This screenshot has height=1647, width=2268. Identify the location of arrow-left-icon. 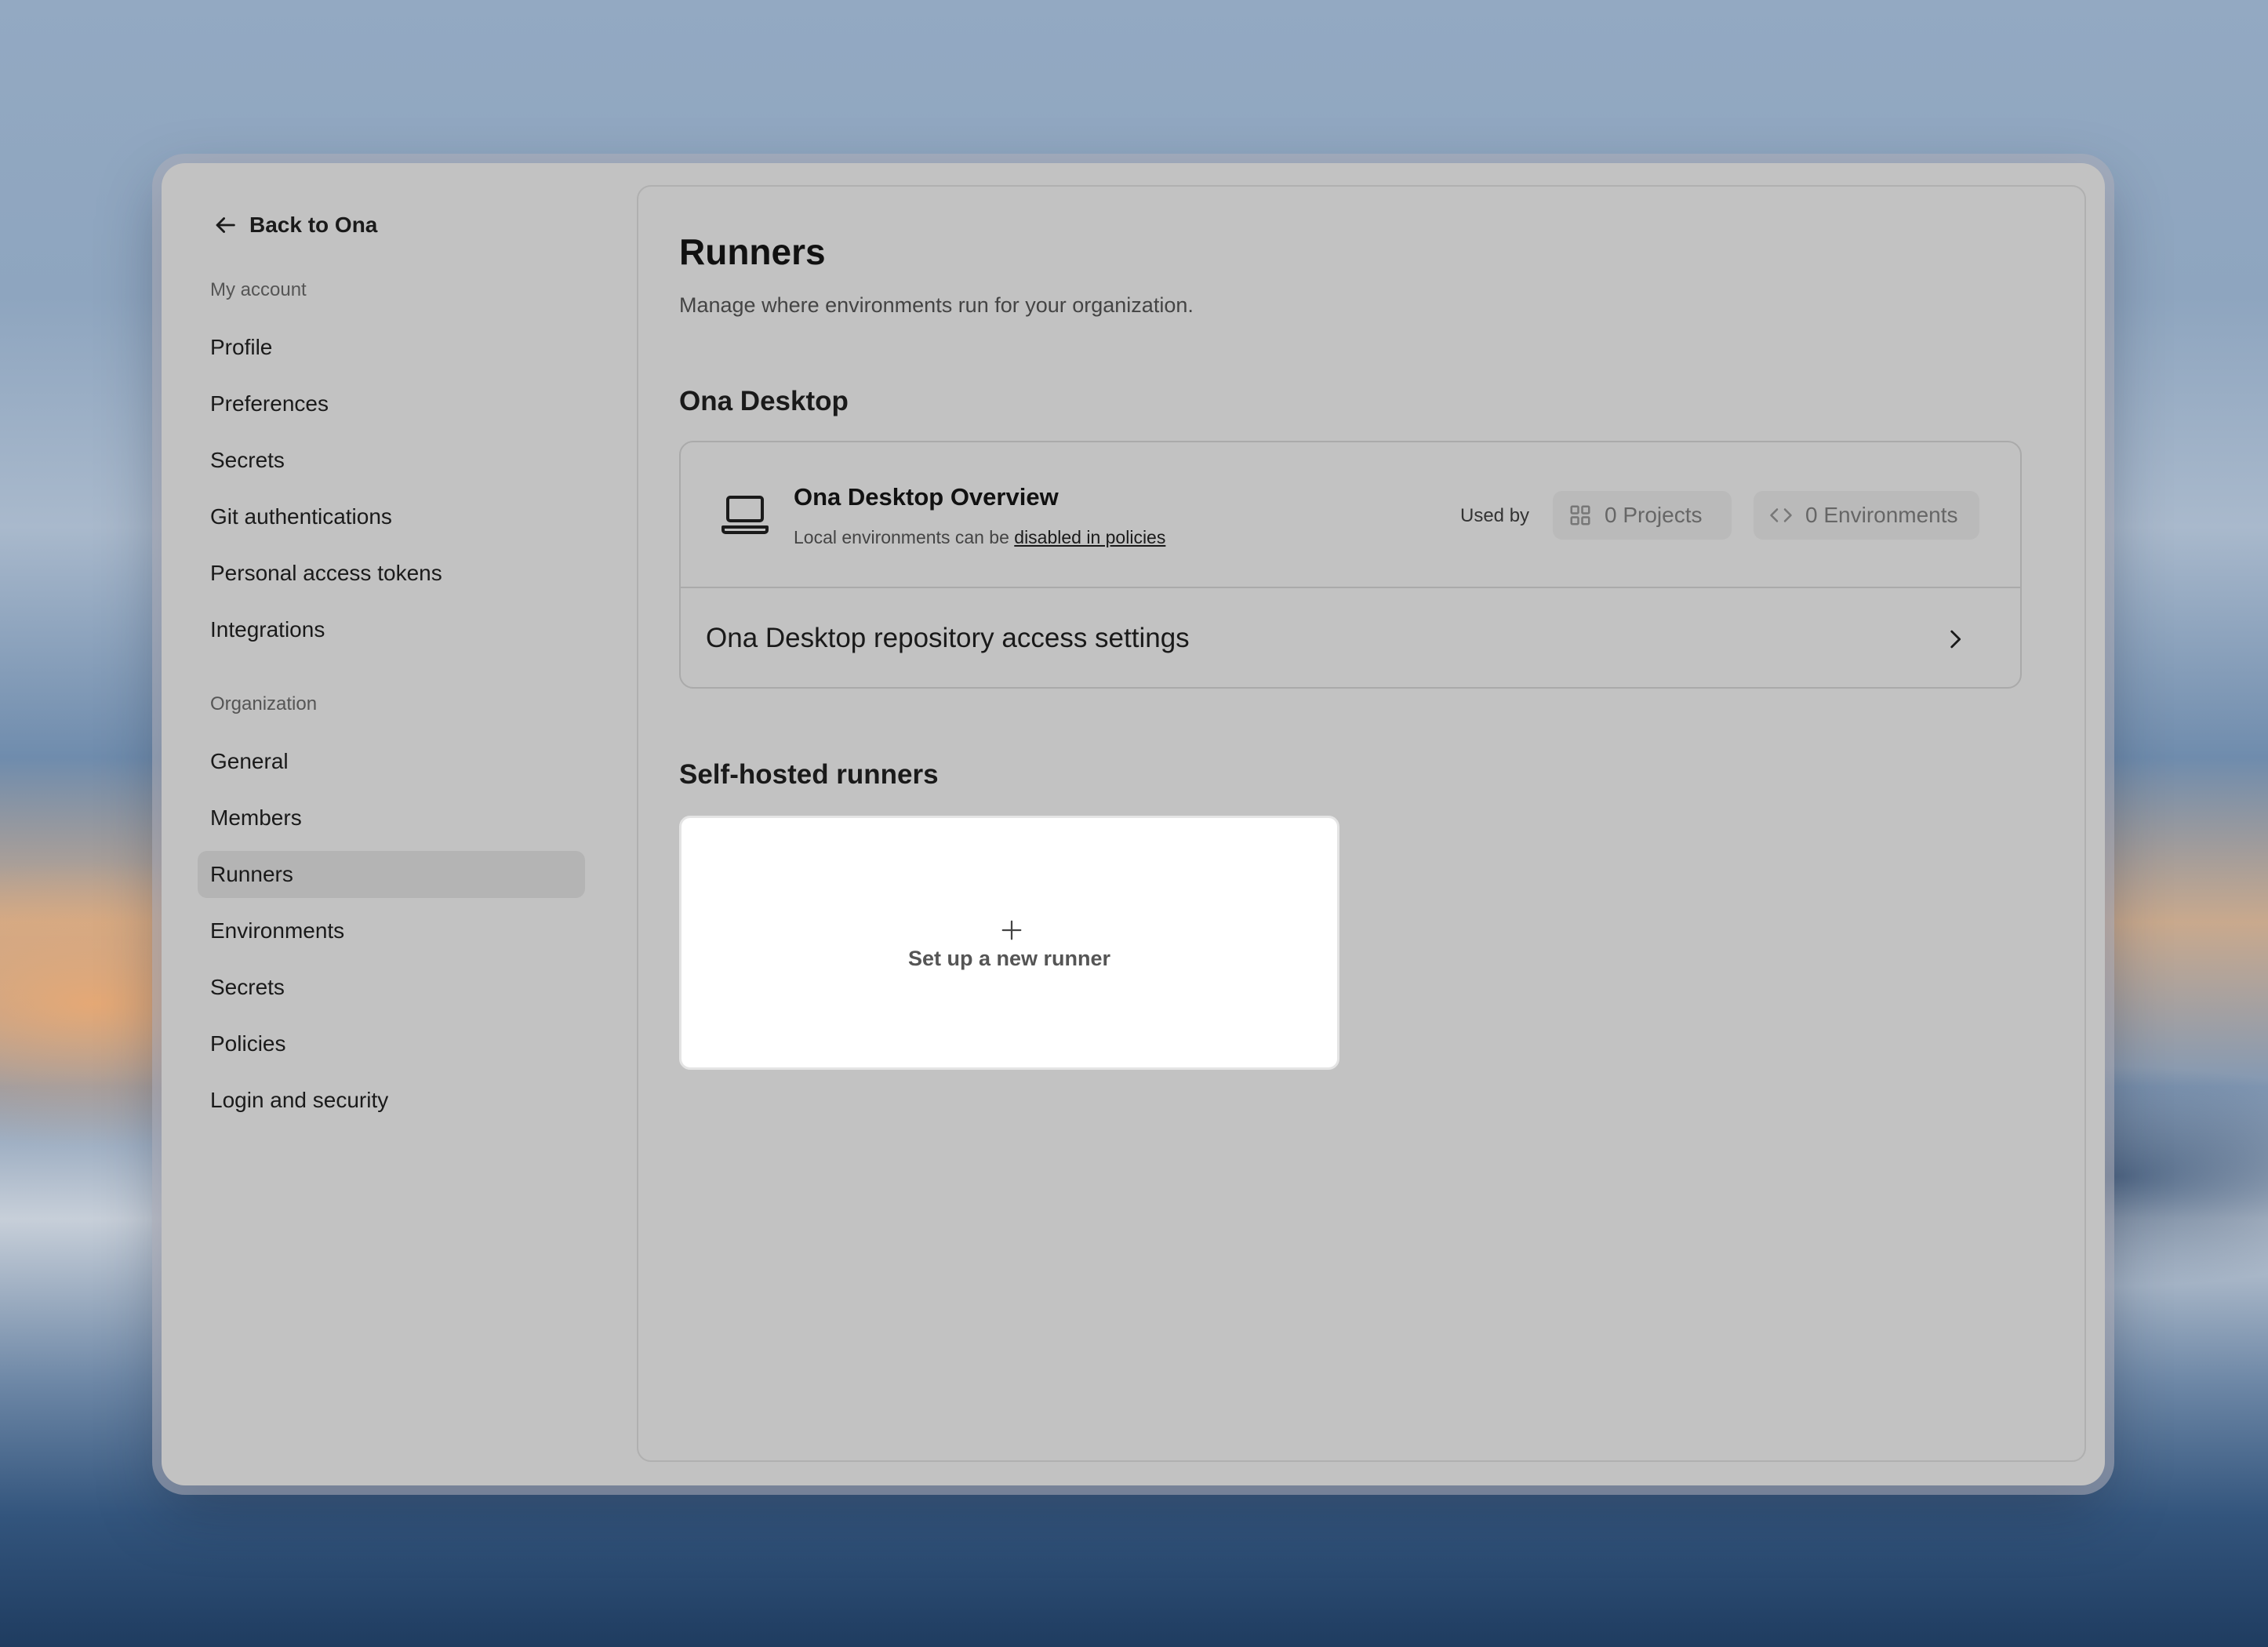
(225, 225).